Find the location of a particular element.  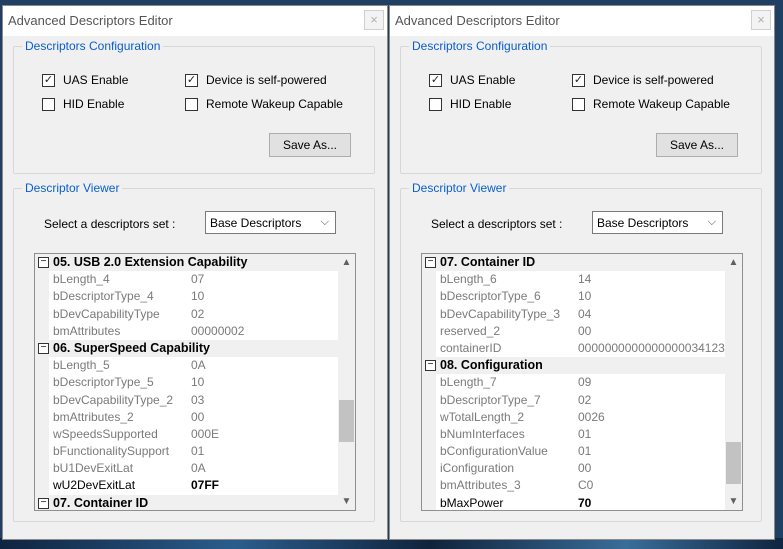

grid-property-row: bmAttributes_2 00 is located at coordinates (186, 417).